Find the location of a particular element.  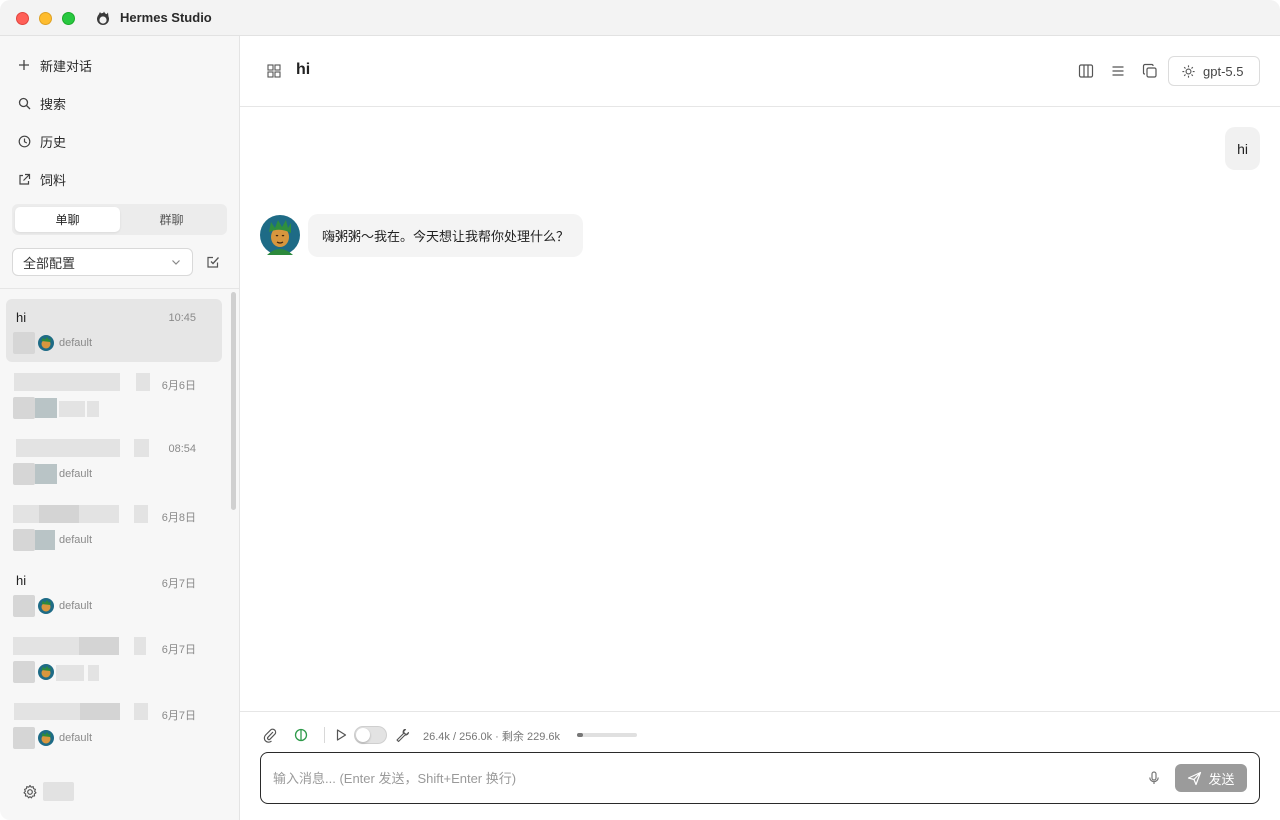

conversation-item: 6月6日 is located at coordinates (114, 395).